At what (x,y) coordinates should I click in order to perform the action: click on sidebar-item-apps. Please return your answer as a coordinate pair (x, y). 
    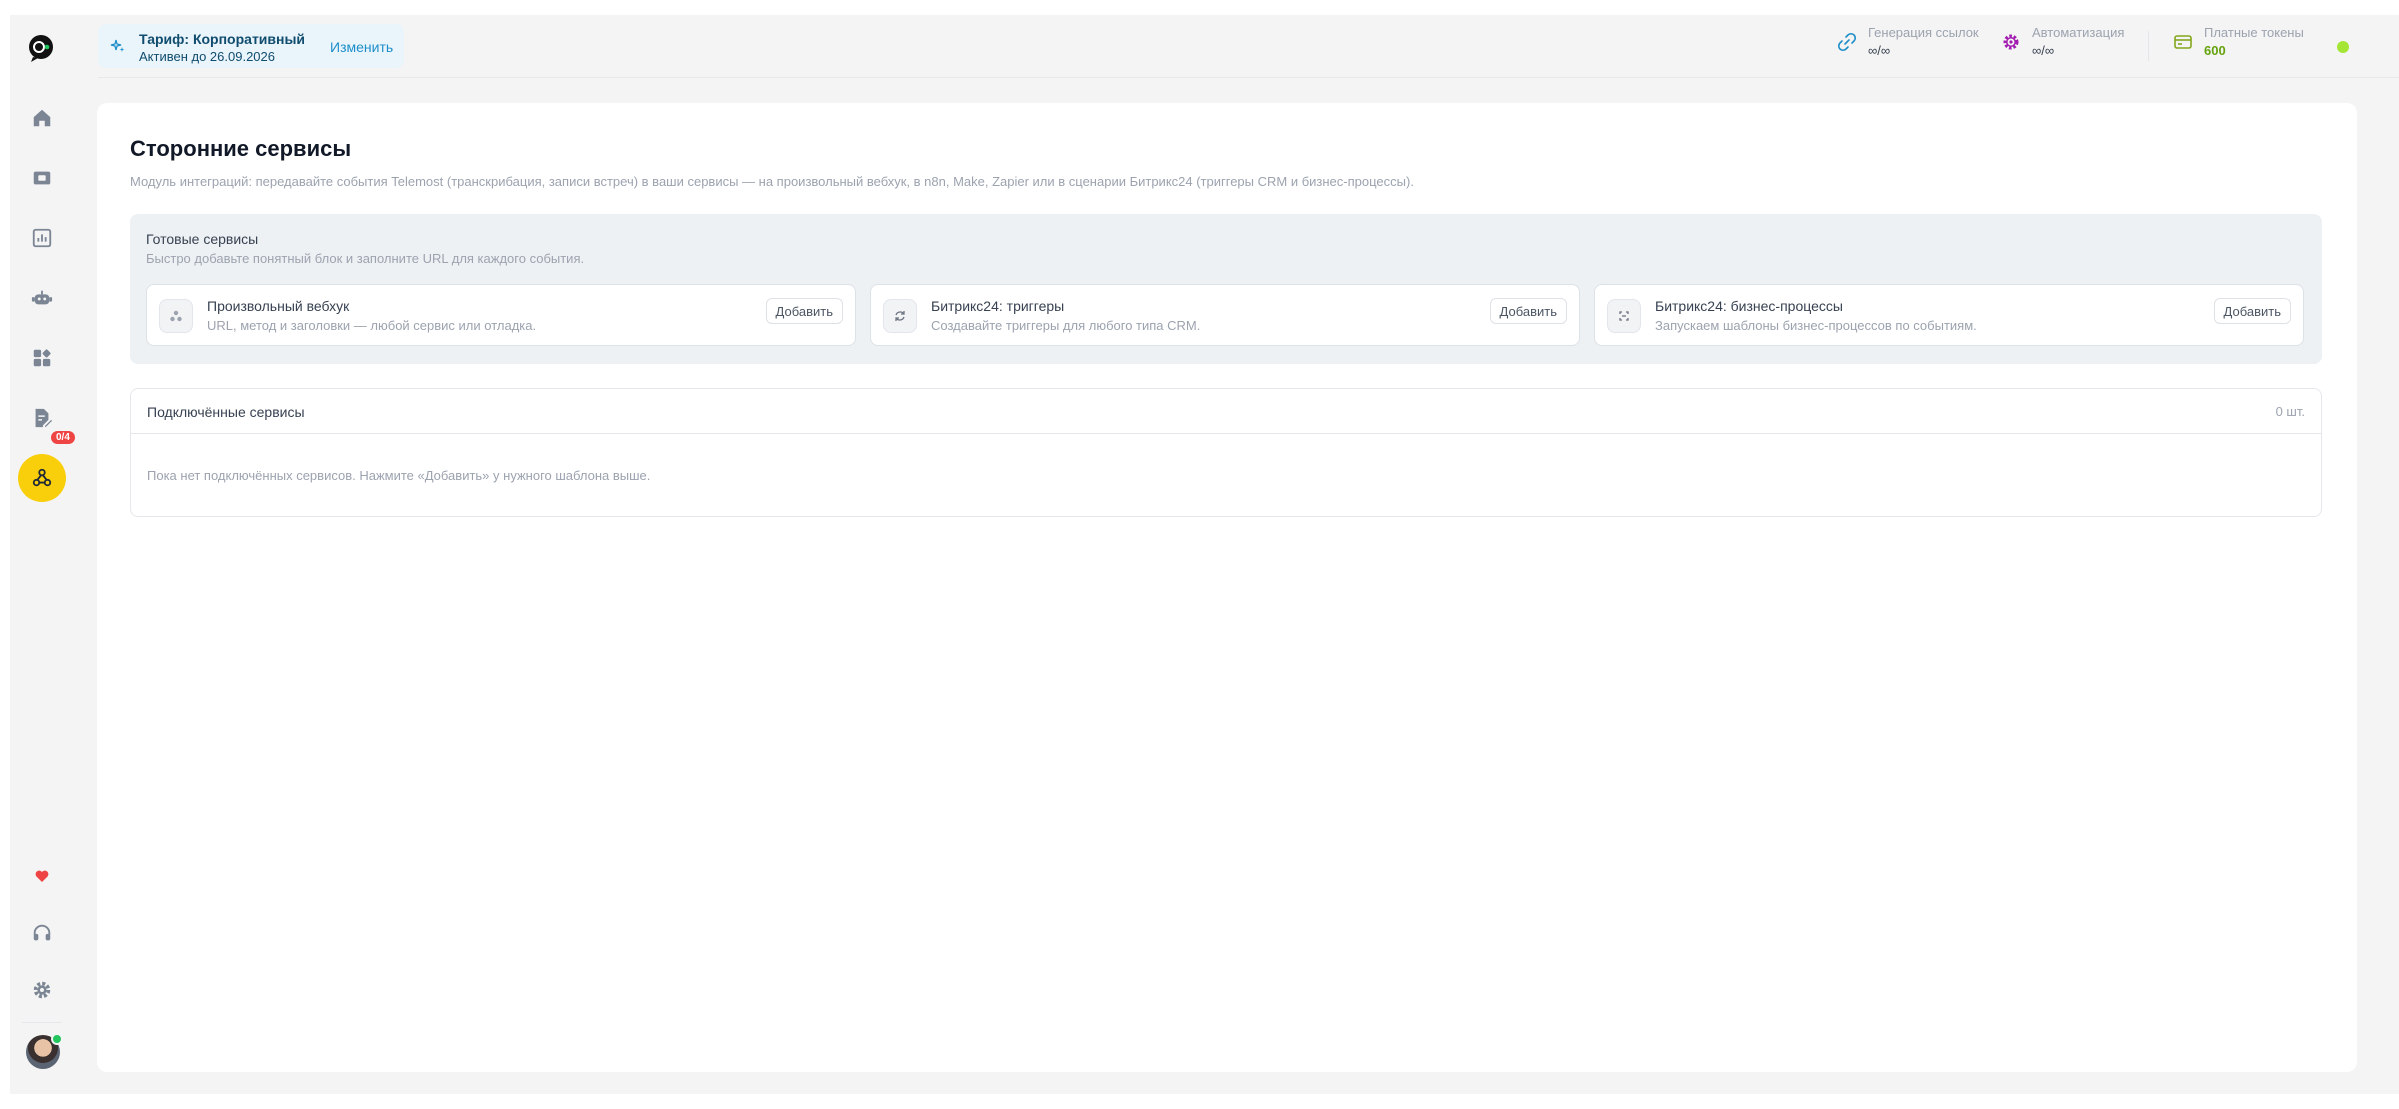
    Looking at the image, I should click on (42, 358).